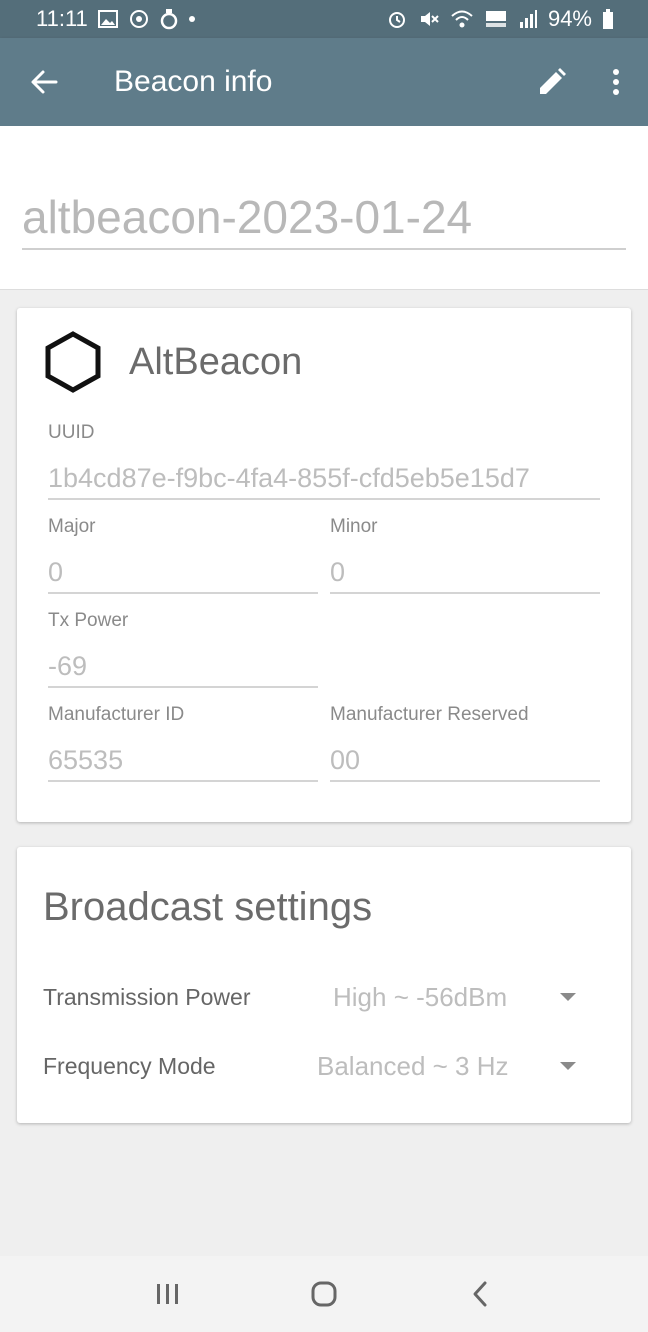  I want to click on recents-icon, so click(167, 1294).